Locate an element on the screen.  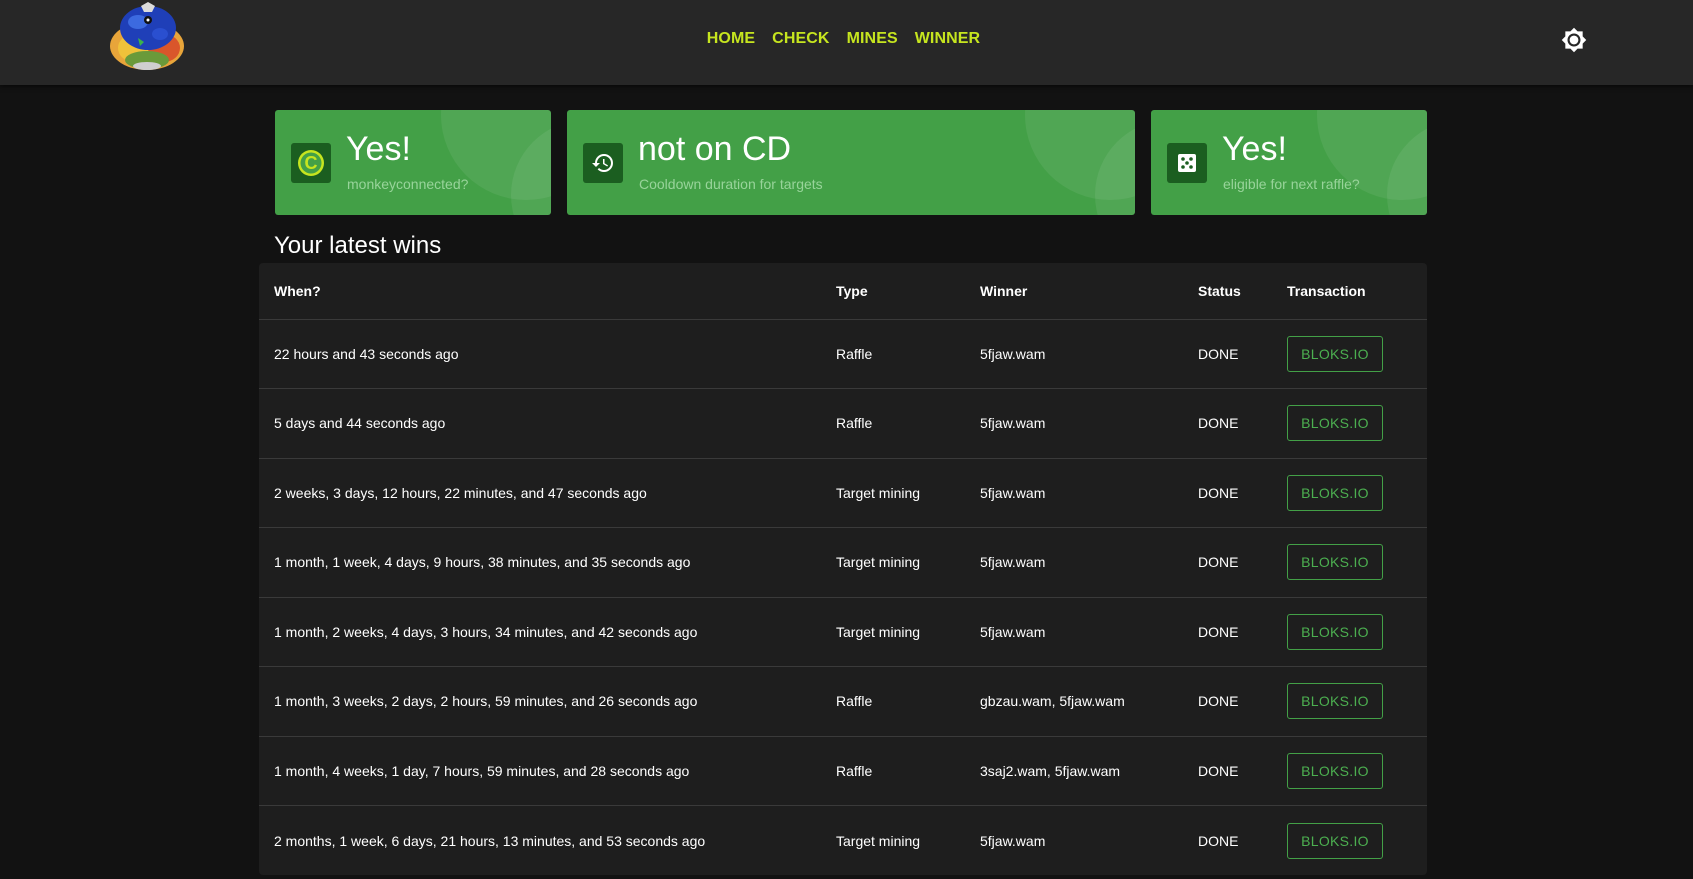
card-label: monkeyconnected? is located at coordinates (408, 184).